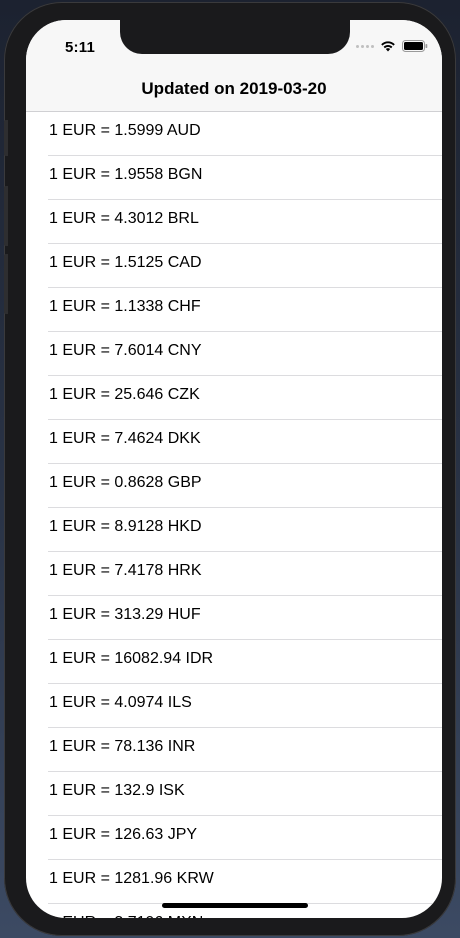  I want to click on rate-label: 1 EUR = 1.5999 AUD, so click(125, 130).